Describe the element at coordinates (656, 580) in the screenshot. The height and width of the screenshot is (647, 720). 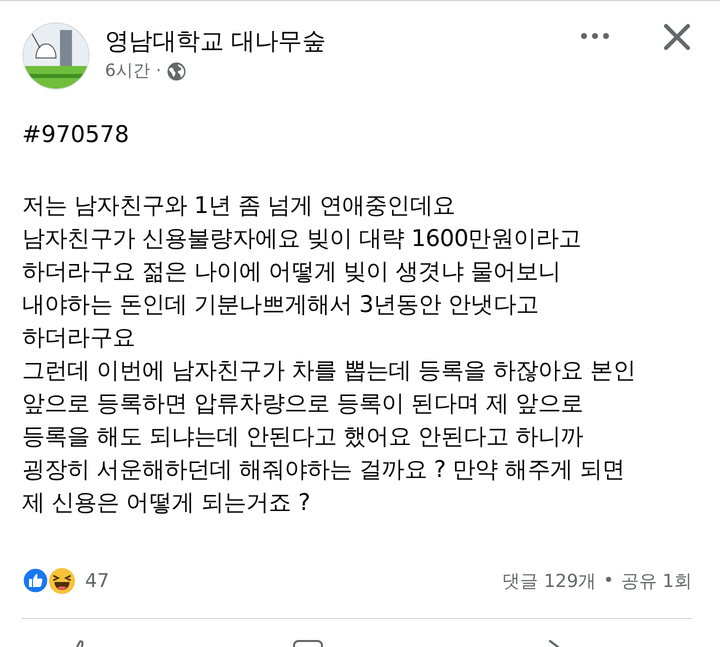
I see `shares-link: 공유 1회` at that location.